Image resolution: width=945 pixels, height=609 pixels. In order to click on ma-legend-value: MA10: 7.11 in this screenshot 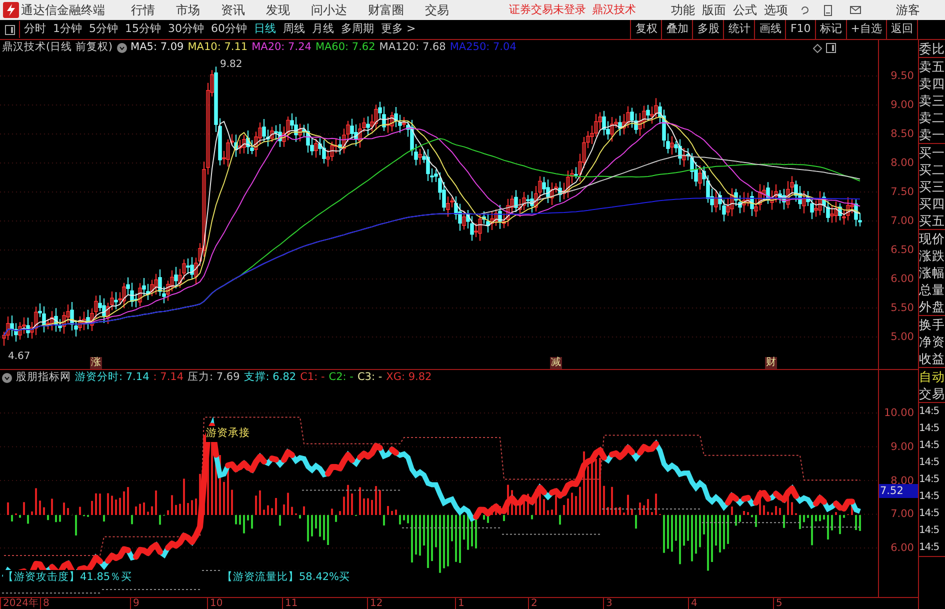, I will do `click(218, 48)`.